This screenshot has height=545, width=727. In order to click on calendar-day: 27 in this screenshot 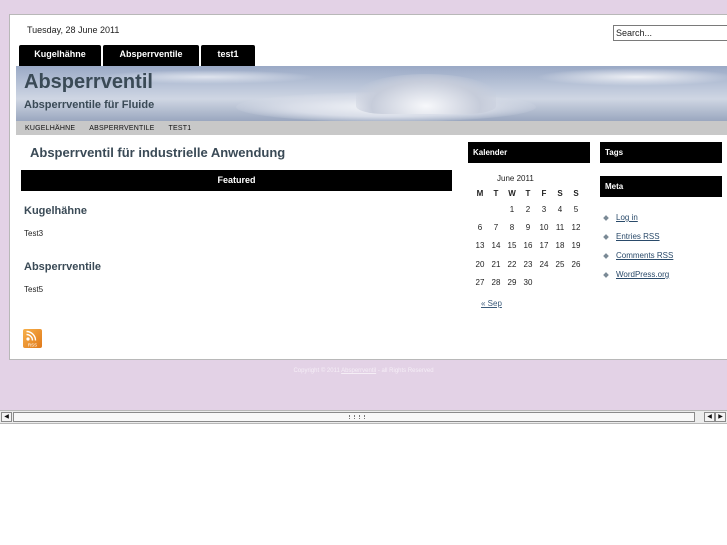, I will do `click(480, 282)`.